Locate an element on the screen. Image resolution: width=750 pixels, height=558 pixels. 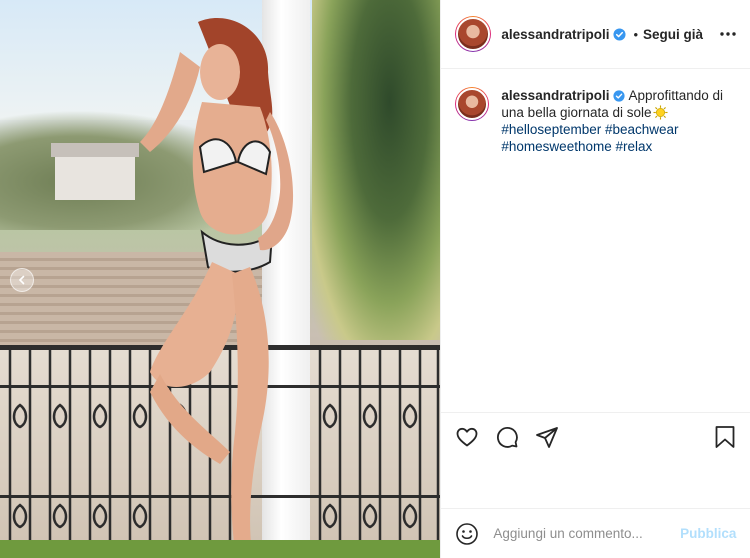
save-button is located at coordinates (725, 437).